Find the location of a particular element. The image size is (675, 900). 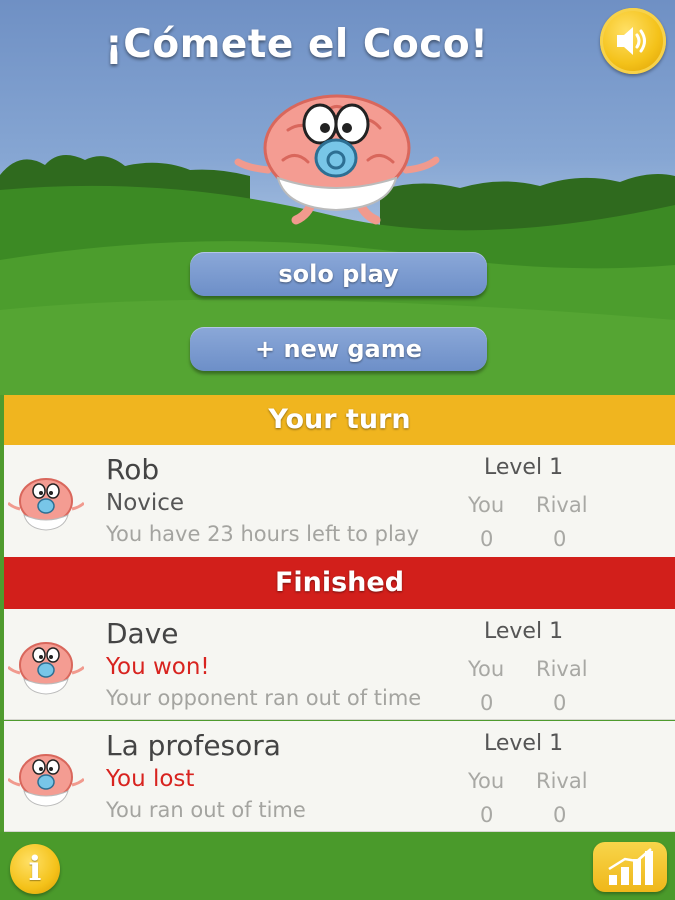

game-detail: You have 23 hours left to play is located at coordinates (263, 534).